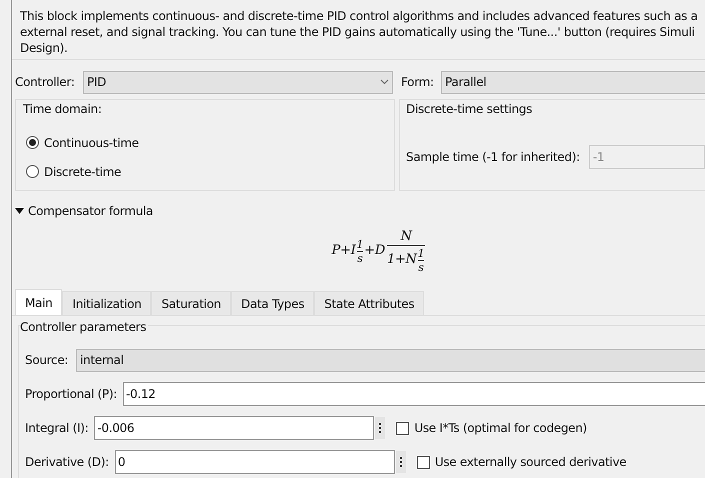 The height and width of the screenshot is (478, 705). I want to click on fraction-denominator: 1+N, so click(401, 261).